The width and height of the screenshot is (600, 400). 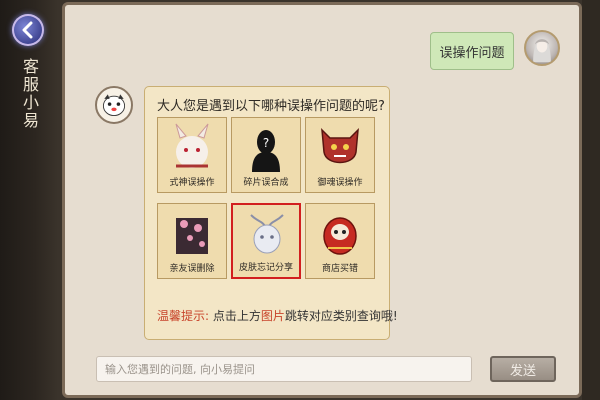 I want to click on option-shikigami: 式神误操作, so click(x=192, y=155).